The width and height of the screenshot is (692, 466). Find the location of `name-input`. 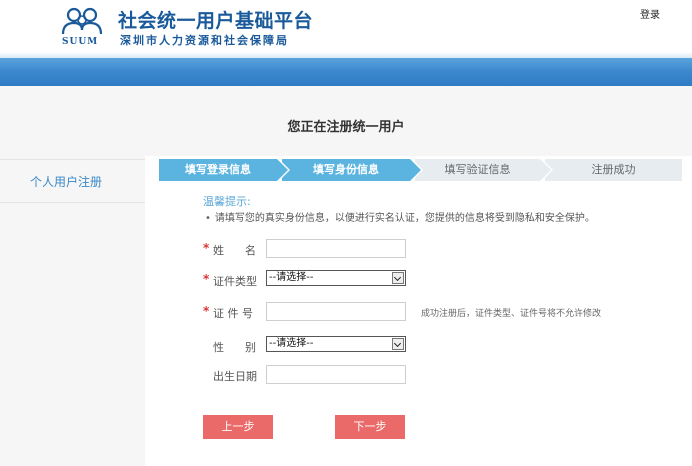

name-input is located at coordinates (336, 248).